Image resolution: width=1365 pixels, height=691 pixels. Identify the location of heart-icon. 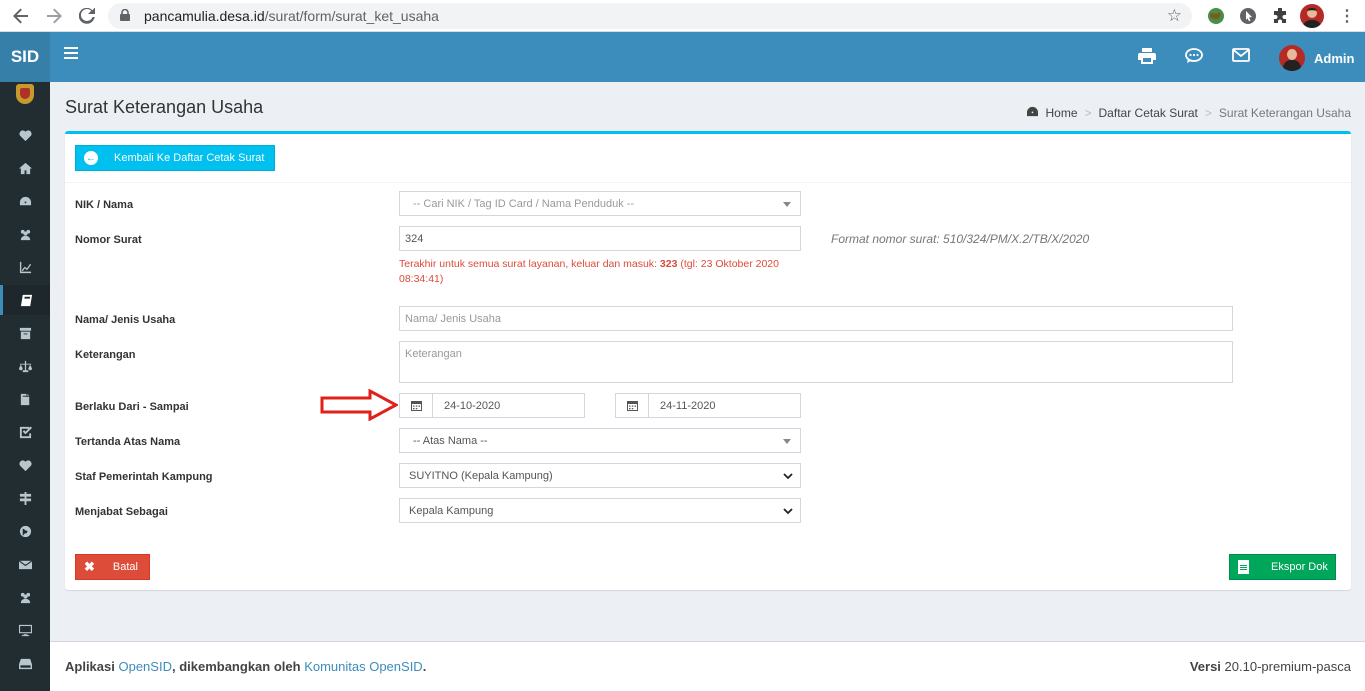
(25, 465).